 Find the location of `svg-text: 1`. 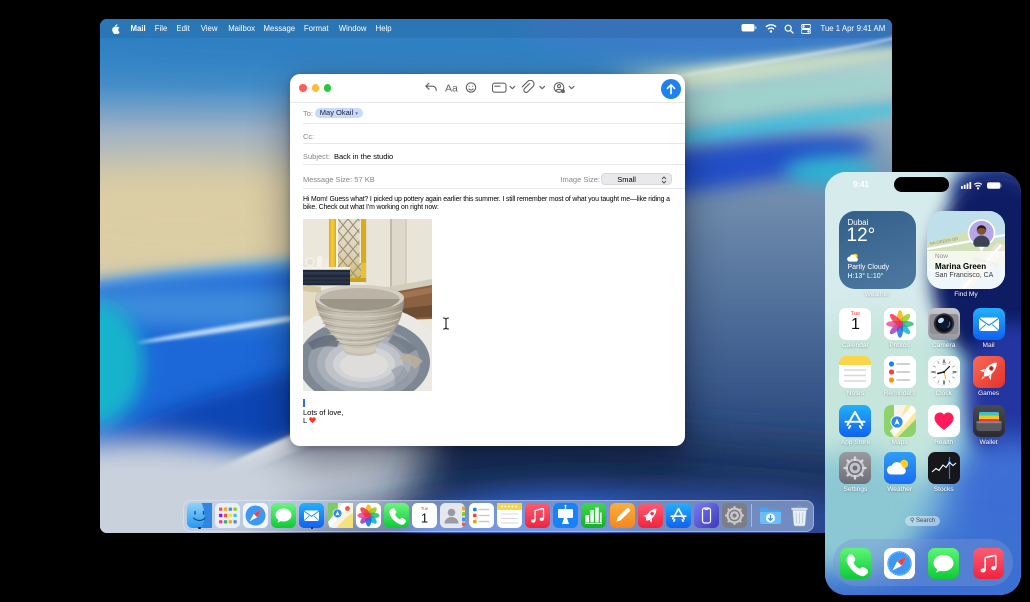

svg-text: 1 is located at coordinates (424, 517).